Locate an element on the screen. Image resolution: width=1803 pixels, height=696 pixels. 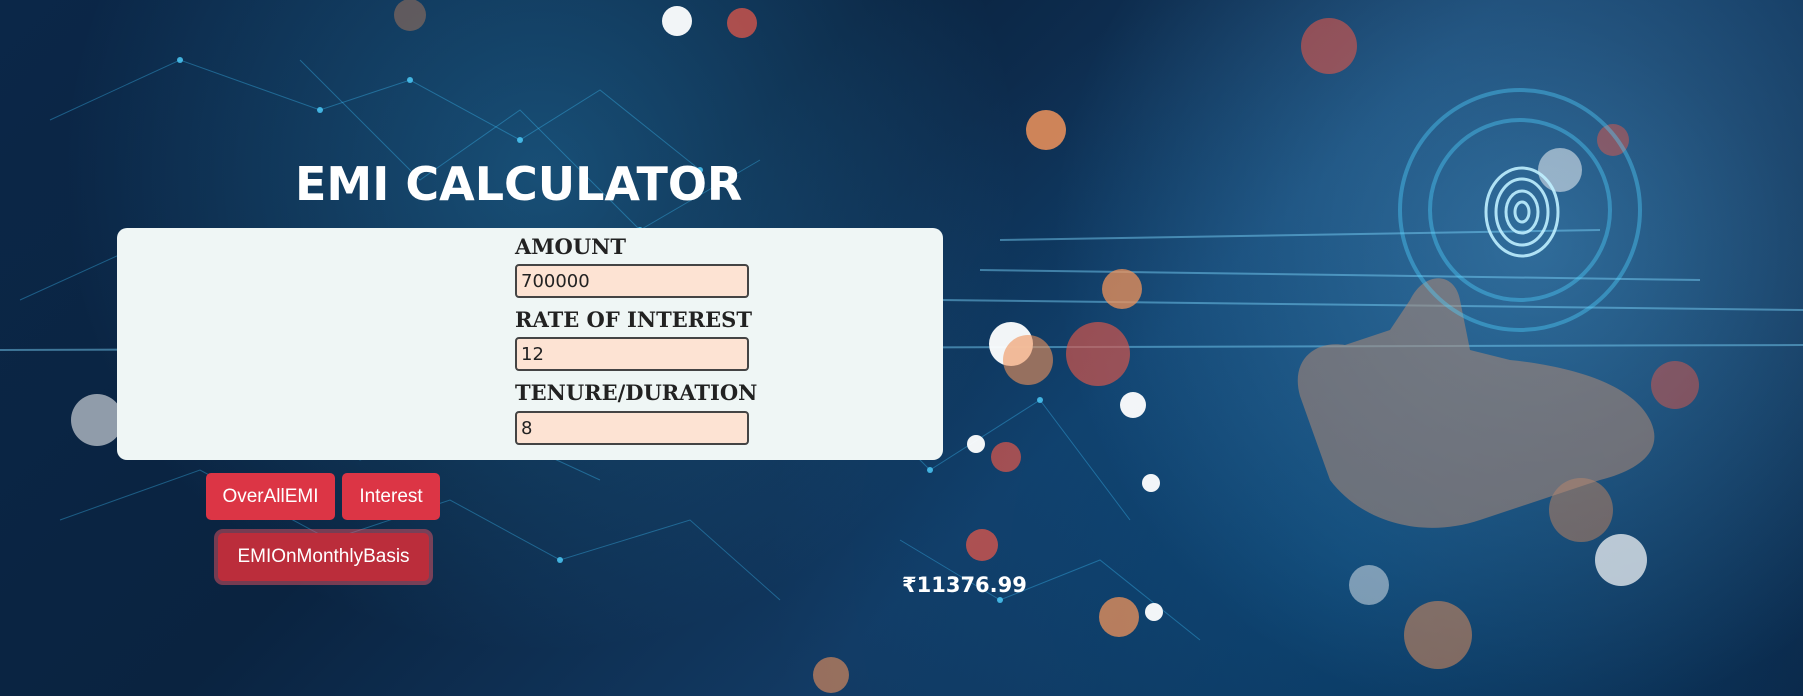
overall-emi-button: OverAllEMI is located at coordinates (270, 496).